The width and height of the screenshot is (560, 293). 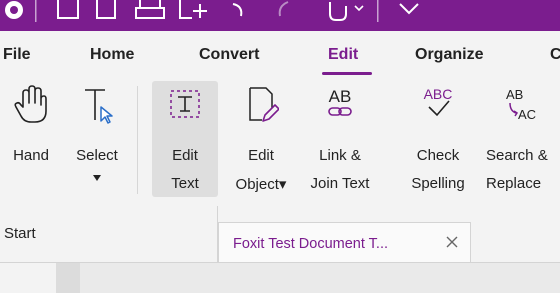 I want to click on spell-check-icon: ABC, so click(x=438, y=101).